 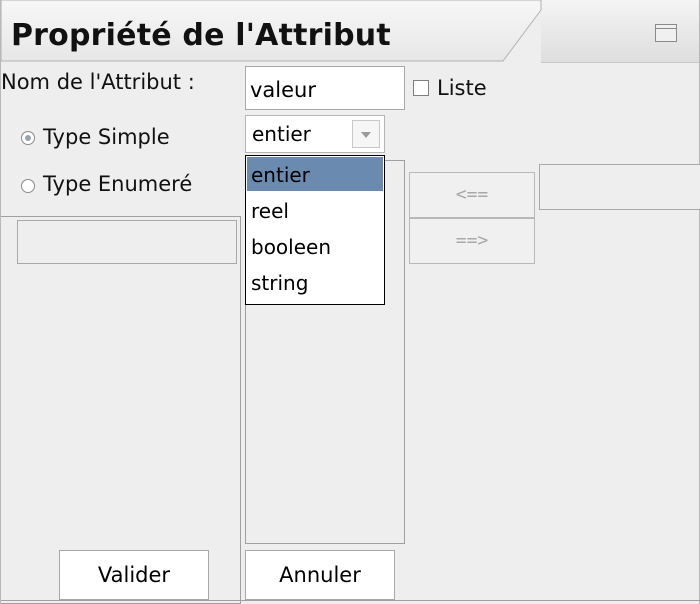 I want to click on type-combo-value: entier, so click(x=281, y=134).